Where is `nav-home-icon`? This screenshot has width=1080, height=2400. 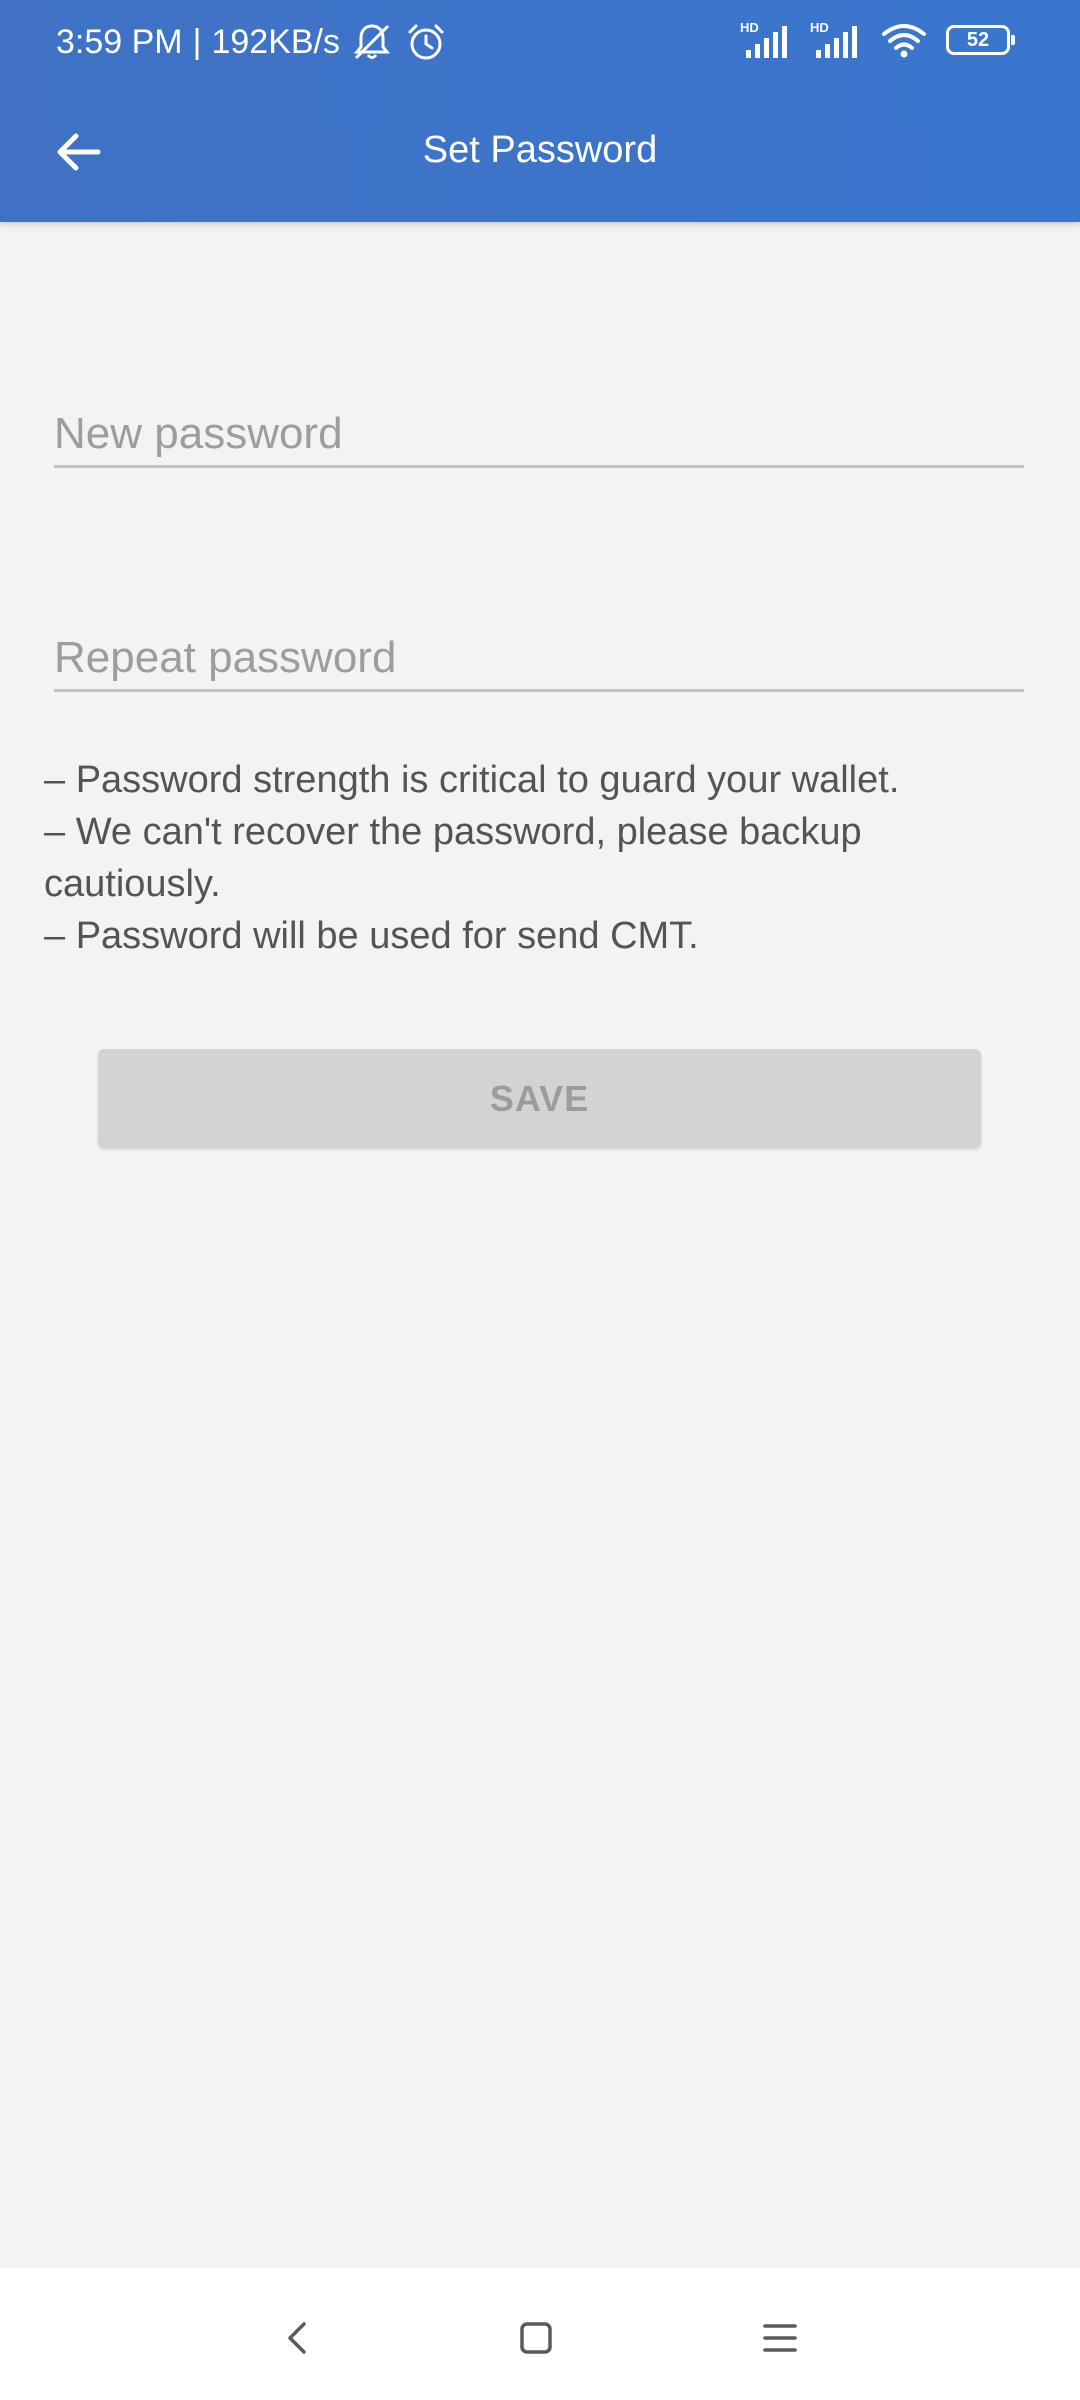
nav-home-icon is located at coordinates (536, 2338).